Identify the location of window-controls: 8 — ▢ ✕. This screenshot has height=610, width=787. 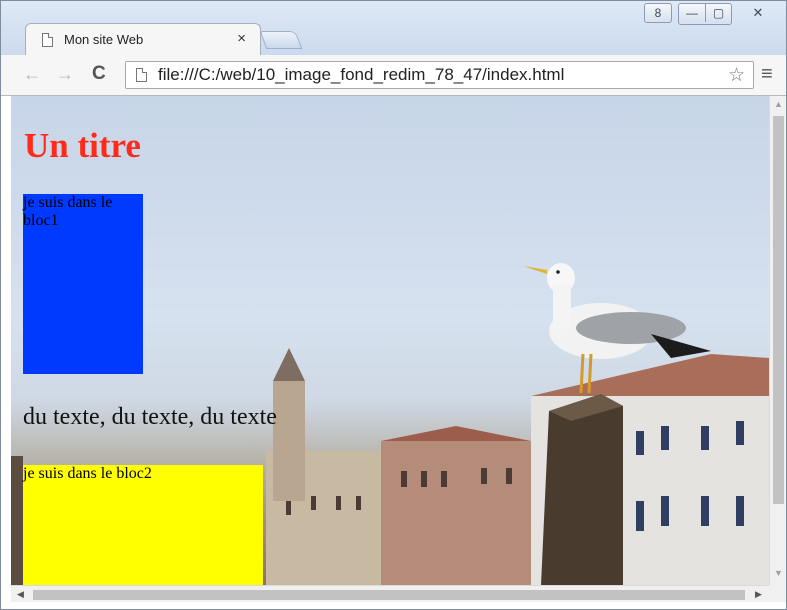
(711, 14).